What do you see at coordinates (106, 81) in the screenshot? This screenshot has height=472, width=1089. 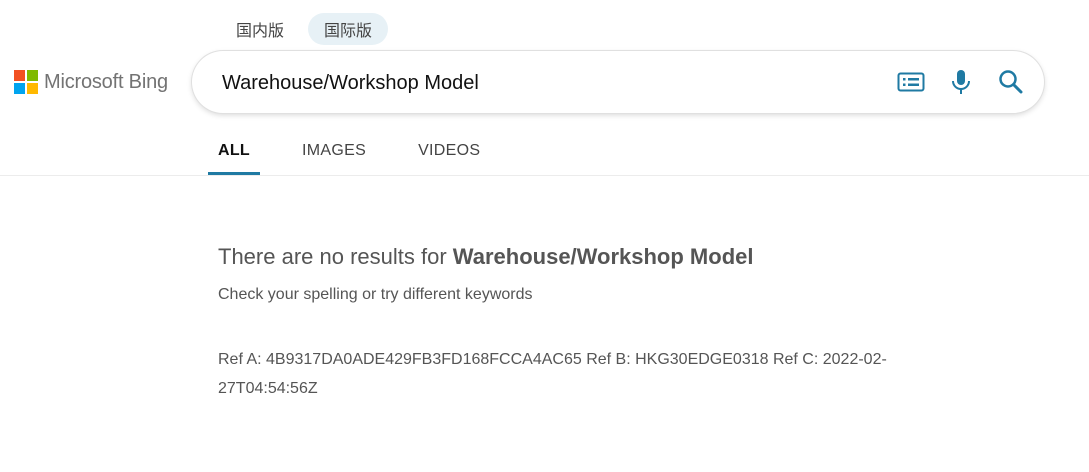 I see `brand-name: Microsoft Bing` at bounding box center [106, 81].